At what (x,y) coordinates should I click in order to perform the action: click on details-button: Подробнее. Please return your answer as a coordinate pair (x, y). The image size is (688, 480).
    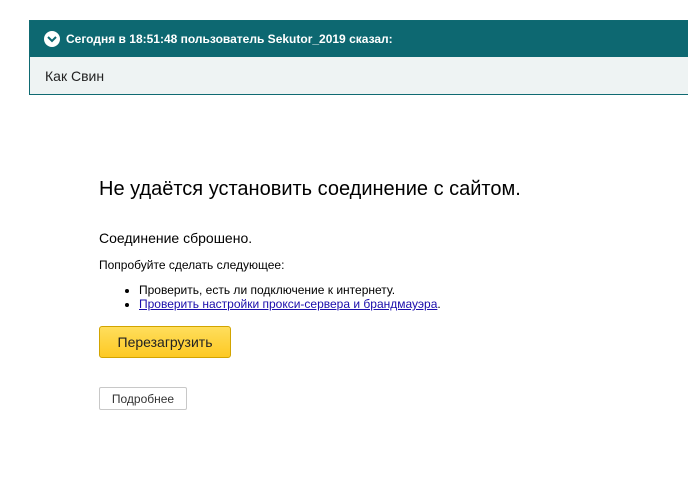
    Looking at the image, I should click on (143, 398).